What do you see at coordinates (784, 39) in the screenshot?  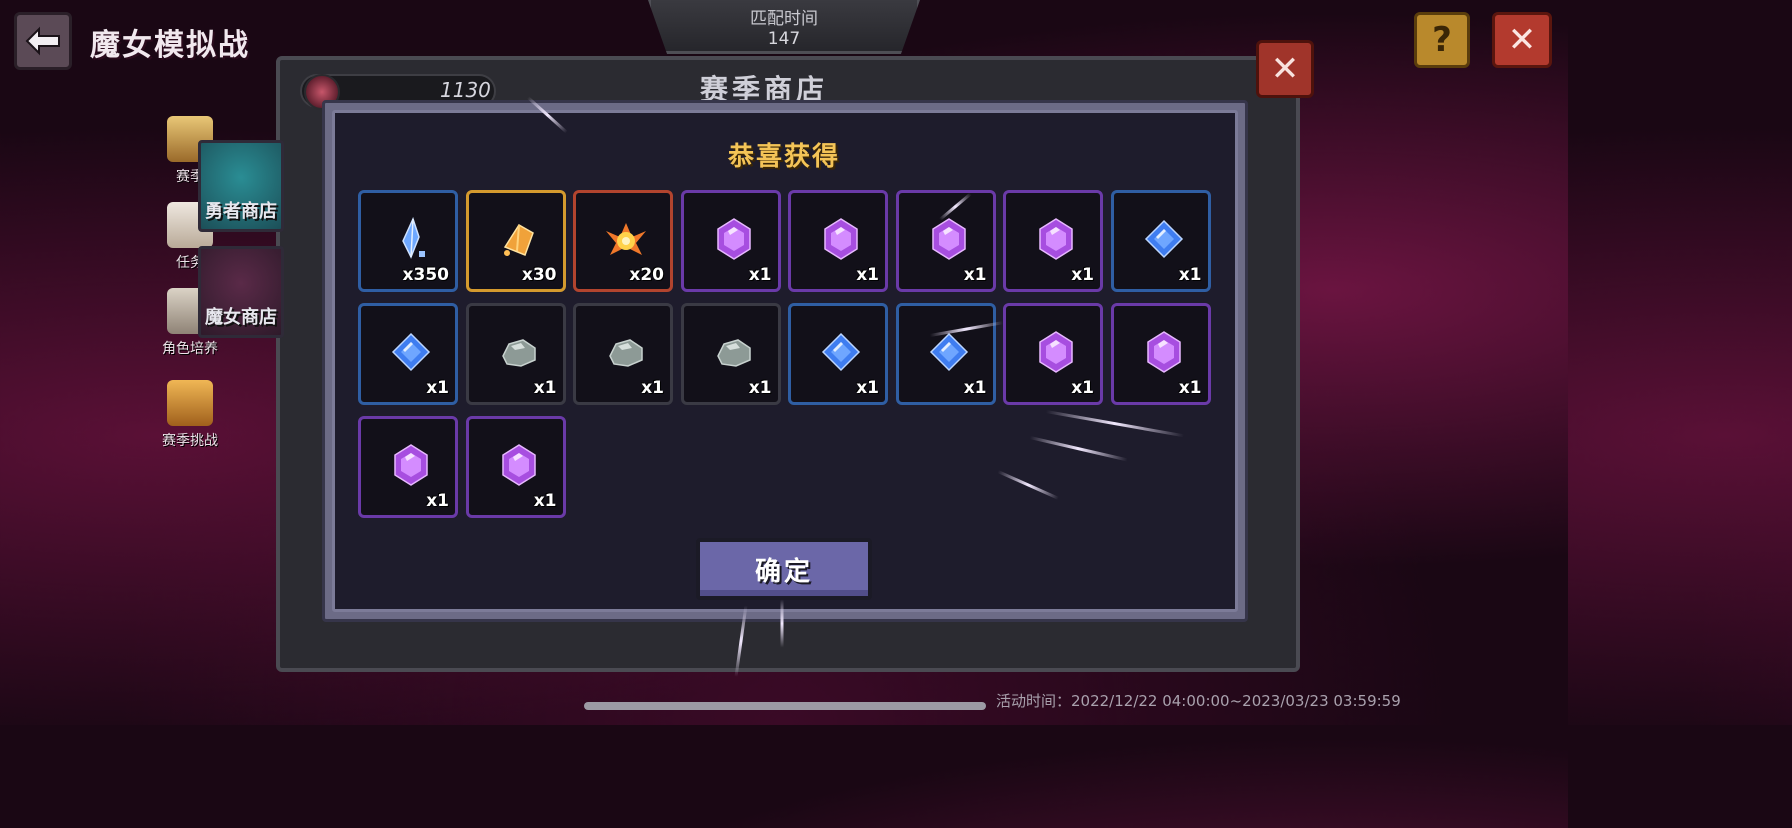 I see `match-time-value: 147` at bounding box center [784, 39].